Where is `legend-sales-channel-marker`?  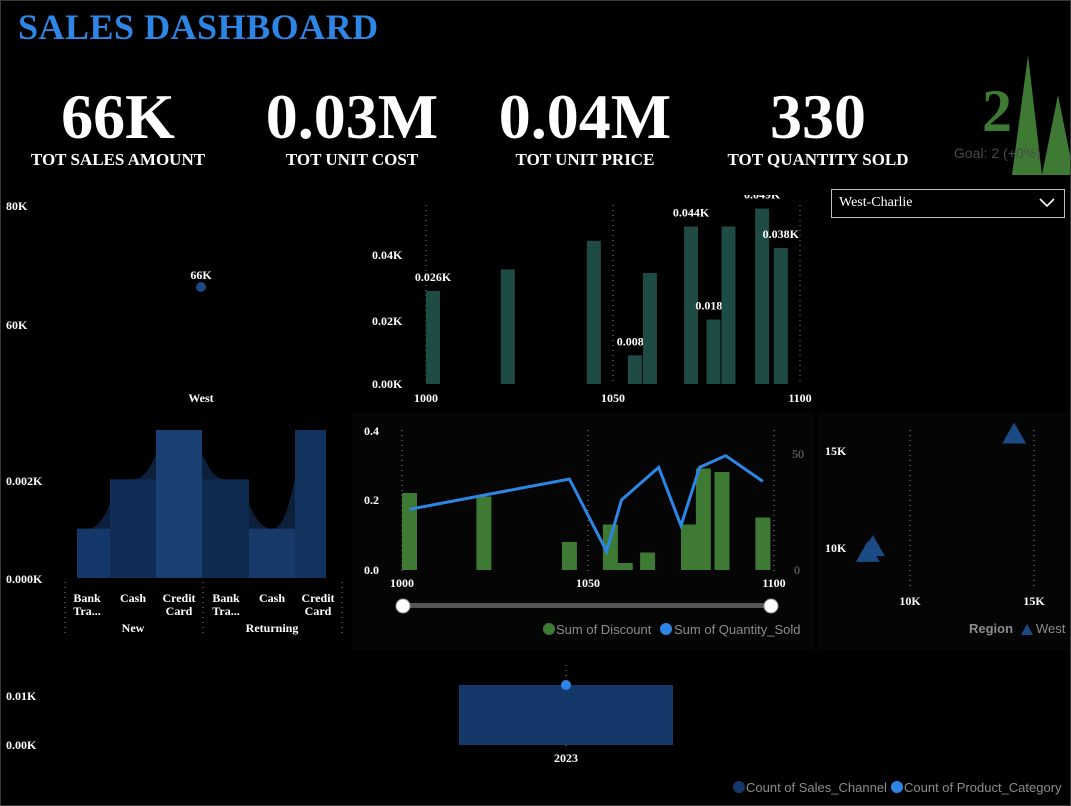
legend-sales-channel-marker is located at coordinates (739, 787).